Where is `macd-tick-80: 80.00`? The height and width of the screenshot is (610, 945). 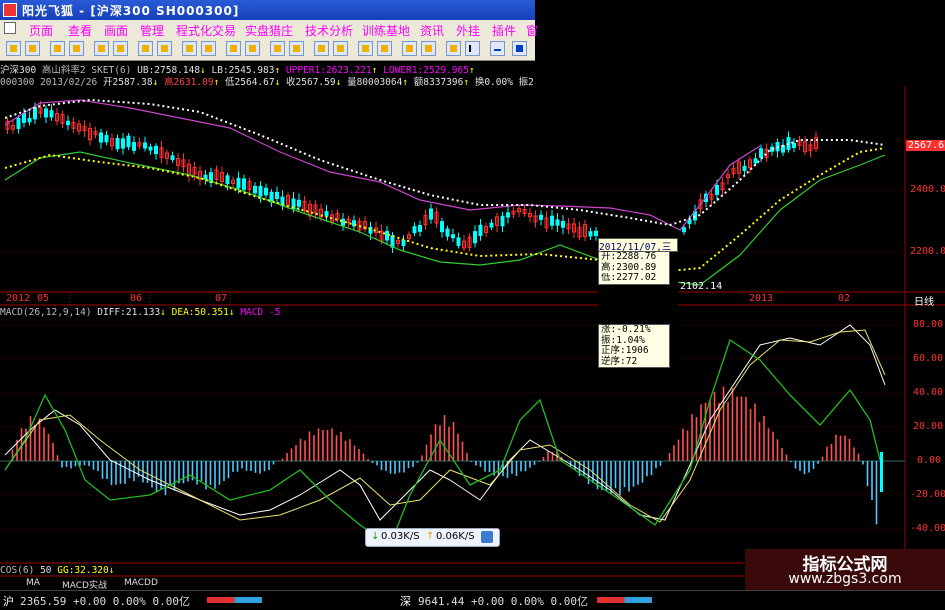 macd-tick-80: 80.00 is located at coordinates (928, 324).